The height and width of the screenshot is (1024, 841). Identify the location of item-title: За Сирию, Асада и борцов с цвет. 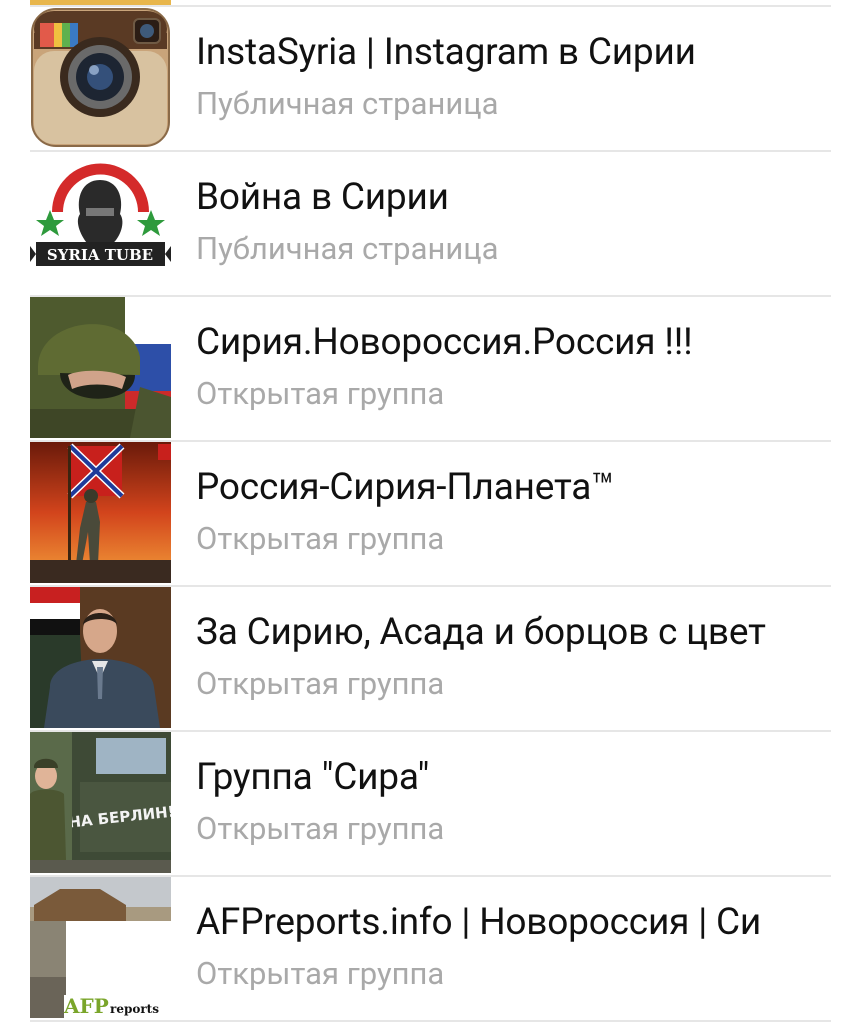
(481, 632).